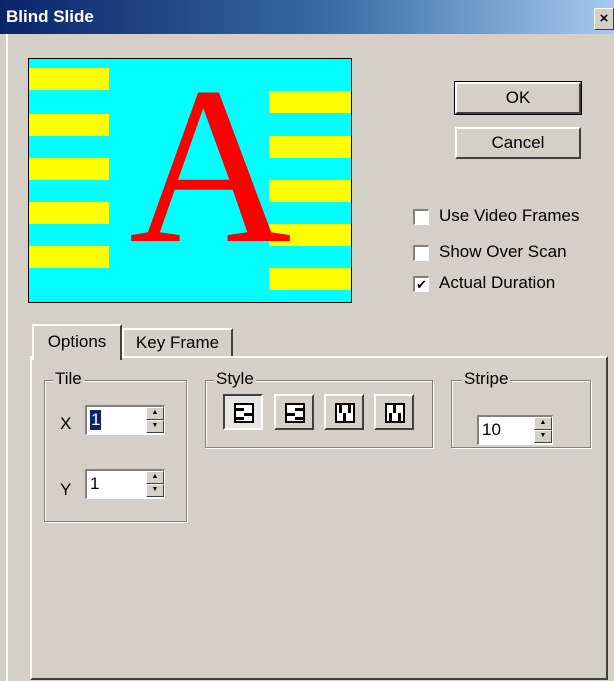 The width and height of the screenshot is (614, 681). What do you see at coordinates (491, 430) in the screenshot?
I see `stripe-value: 10` at bounding box center [491, 430].